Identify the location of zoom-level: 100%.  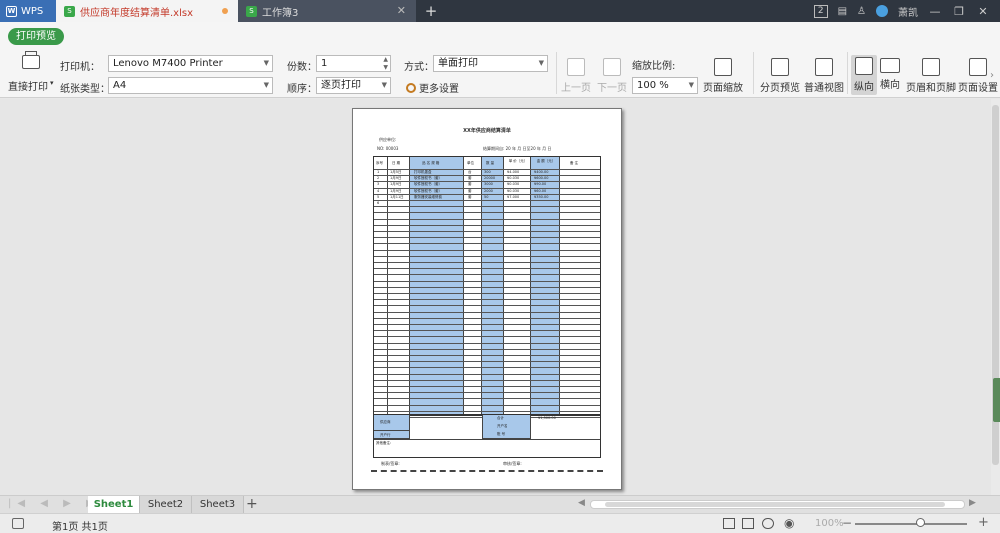
(829, 523).